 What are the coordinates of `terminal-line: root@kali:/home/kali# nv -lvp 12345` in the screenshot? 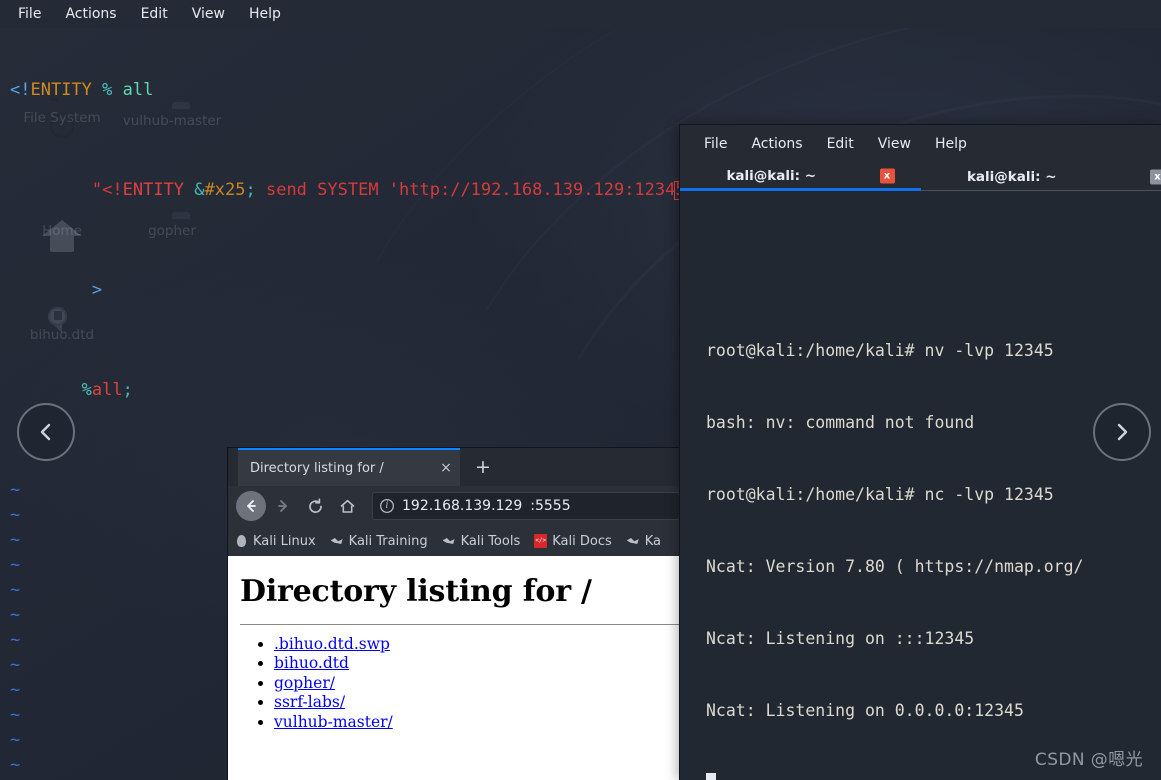 It's located at (880, 350).